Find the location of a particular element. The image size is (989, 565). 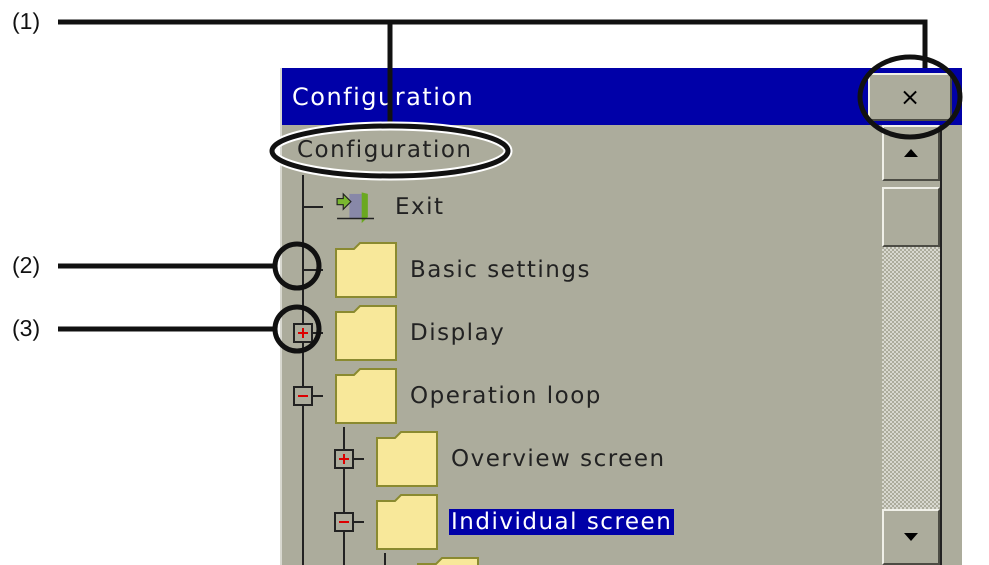

tree-item: Overview screen is located at coordinates (558, 459).